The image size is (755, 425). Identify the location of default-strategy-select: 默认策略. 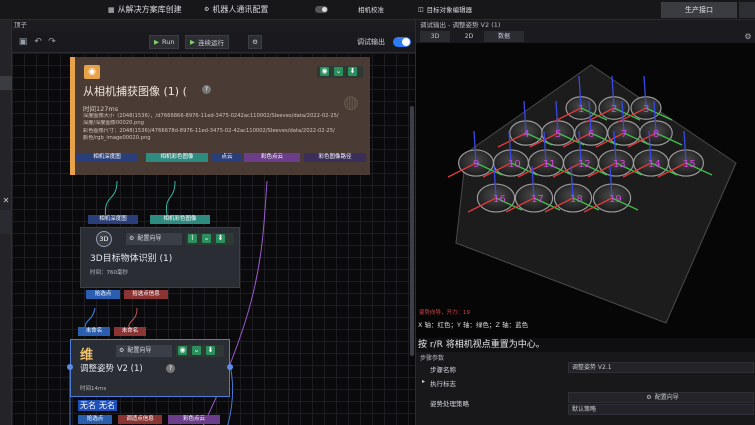
(661, 409).